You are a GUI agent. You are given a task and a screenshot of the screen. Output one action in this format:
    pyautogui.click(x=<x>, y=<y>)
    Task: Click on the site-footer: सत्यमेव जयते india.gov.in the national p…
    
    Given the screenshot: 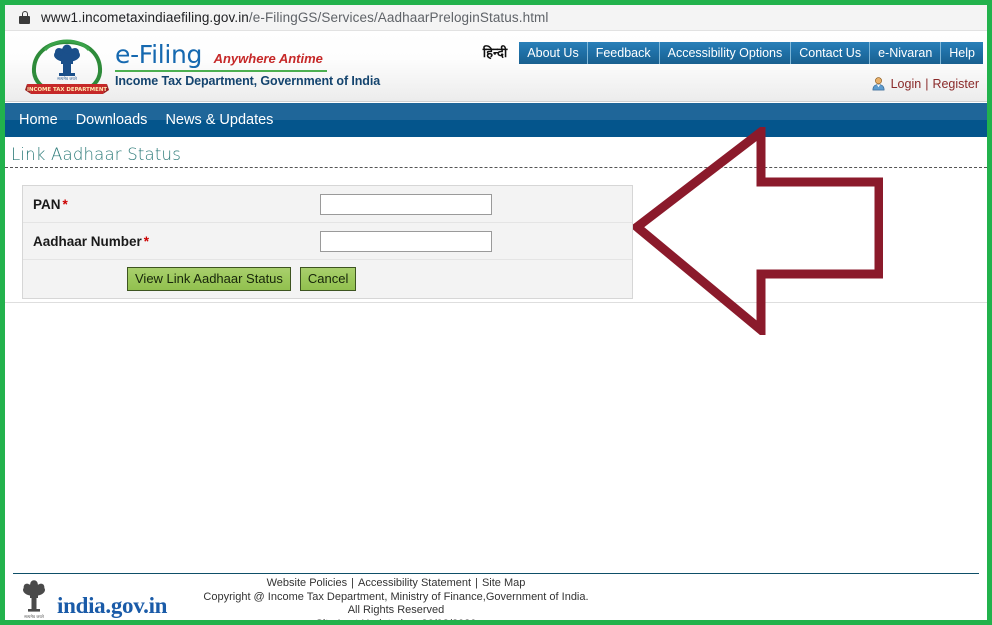 What is the action you would take?
    pyautogui.click(x=496, y=601)
    